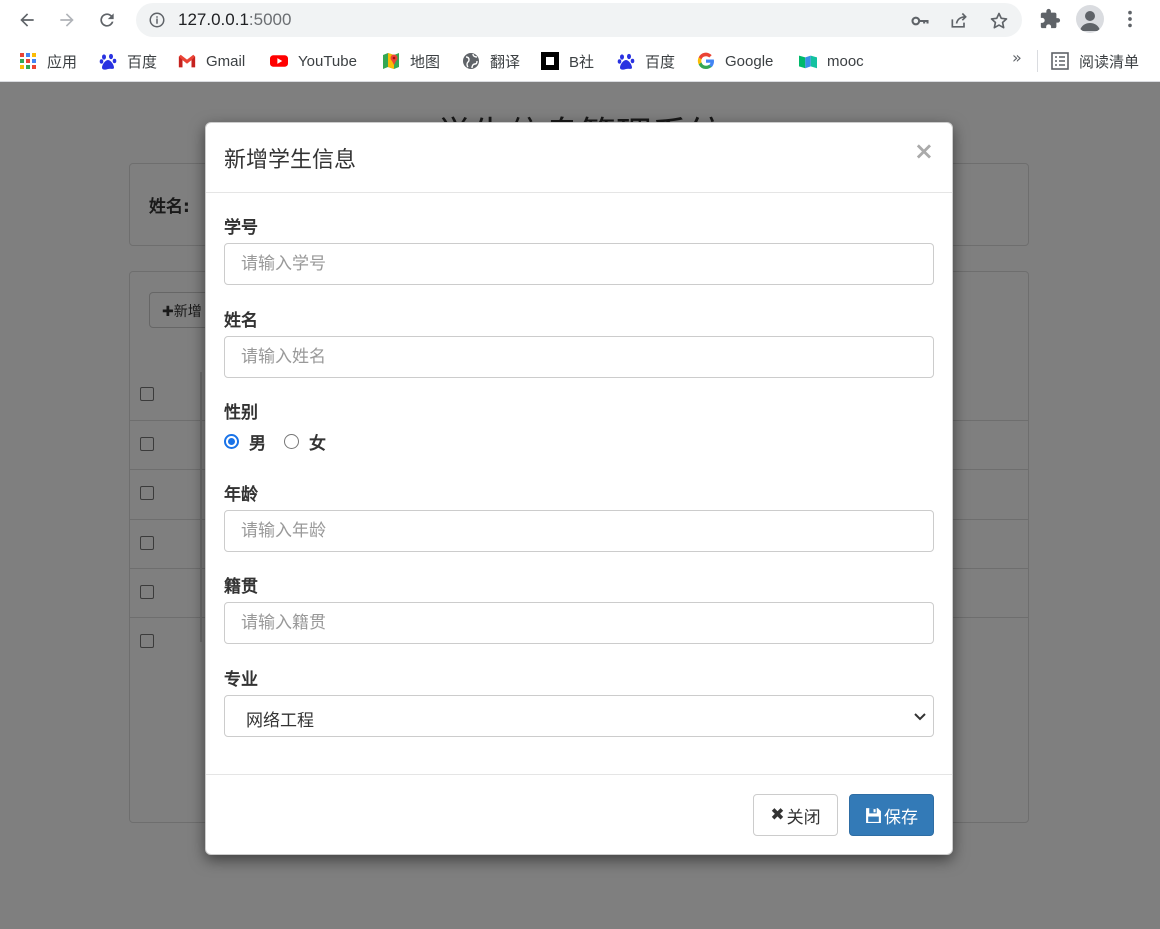 The image size is (1160, 929). I want to click on back-button, so click(27, 20).